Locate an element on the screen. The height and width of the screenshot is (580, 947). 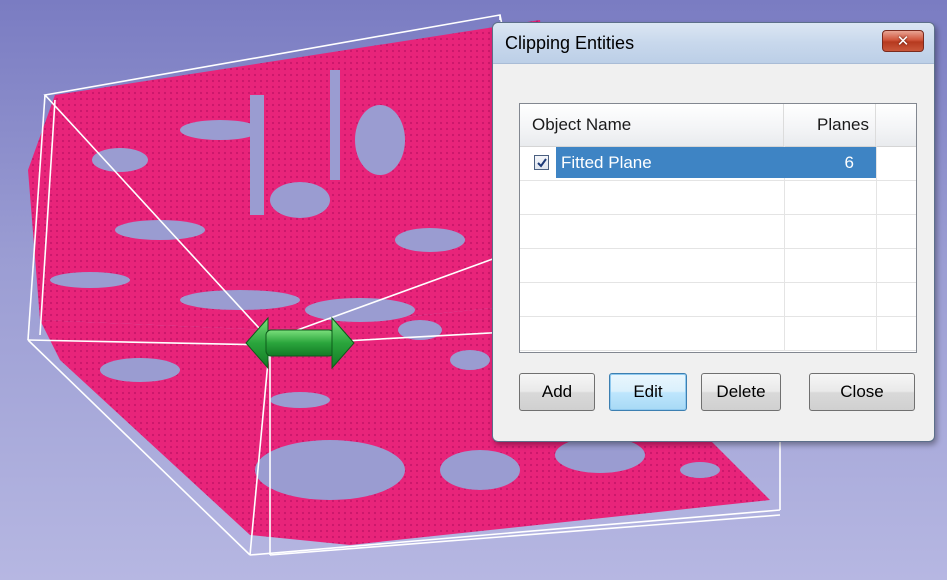
dialog-title: Clipping Entities is located at coordinates (570, 43).